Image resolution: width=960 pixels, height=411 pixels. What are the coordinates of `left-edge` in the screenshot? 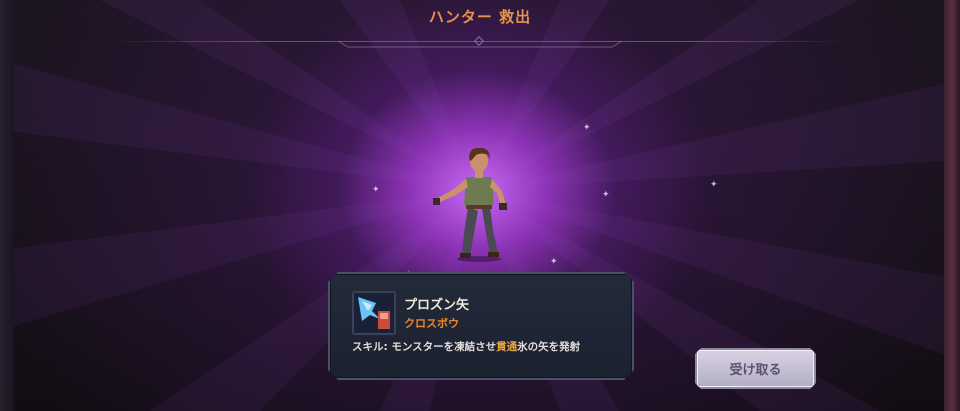 It's located at (7, 205).